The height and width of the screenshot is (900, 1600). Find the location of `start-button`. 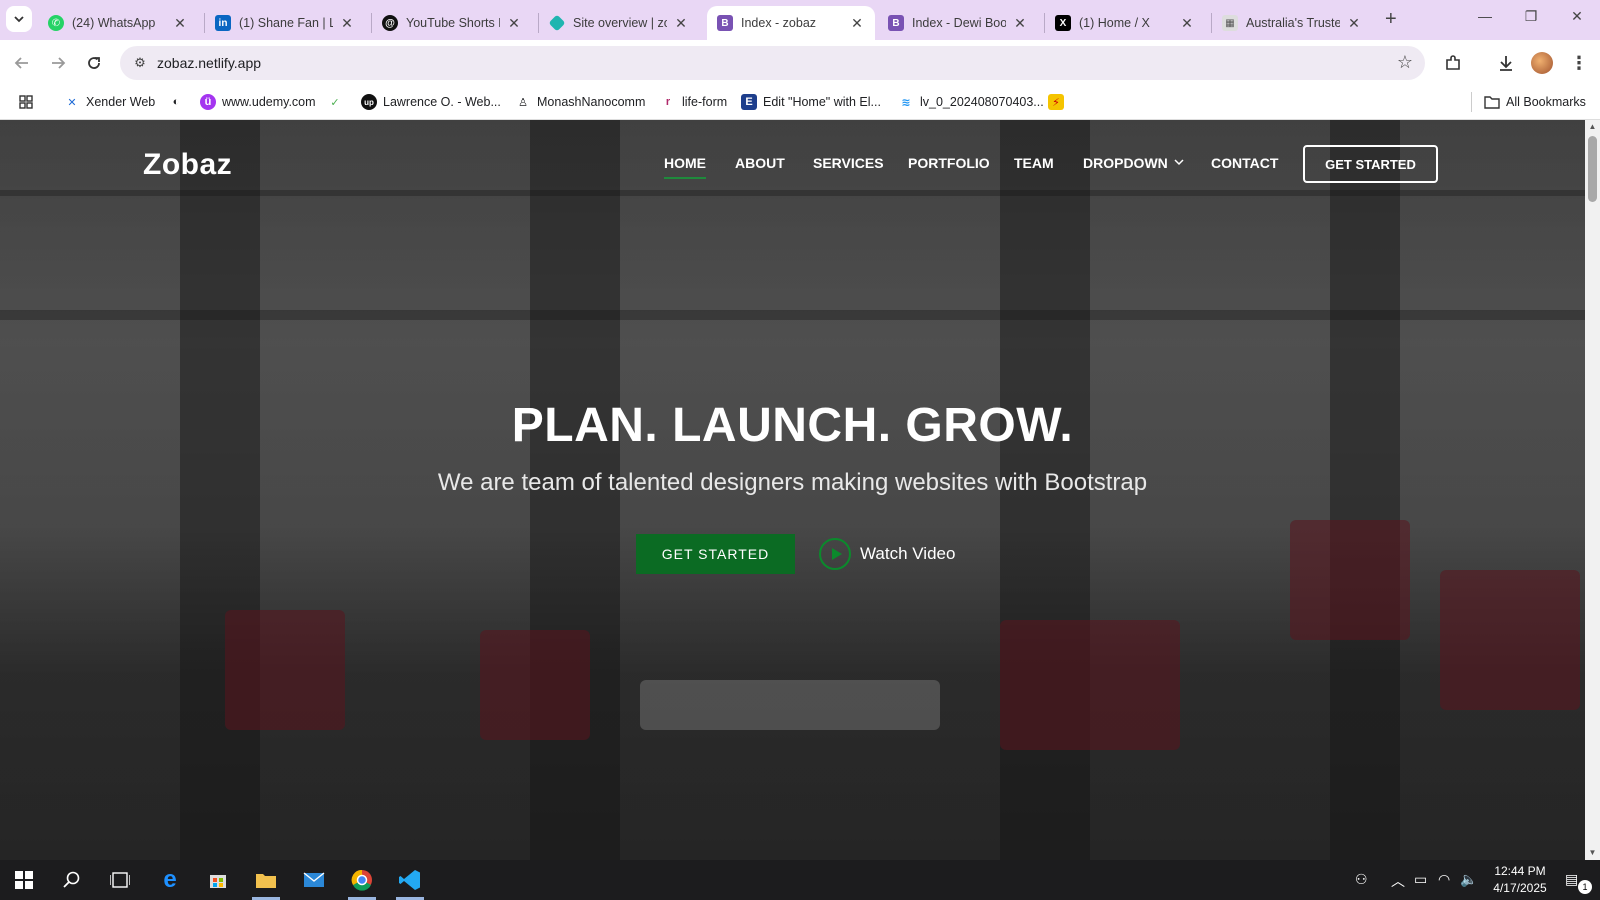

start-button is located at coordinates (24, 880).